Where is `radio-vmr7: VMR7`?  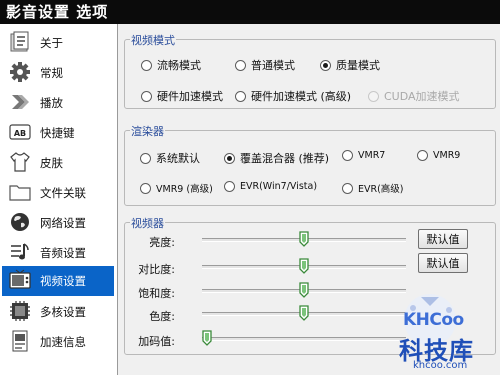 radio-vmr7: VMR7 is located at coordinates (363, 155).